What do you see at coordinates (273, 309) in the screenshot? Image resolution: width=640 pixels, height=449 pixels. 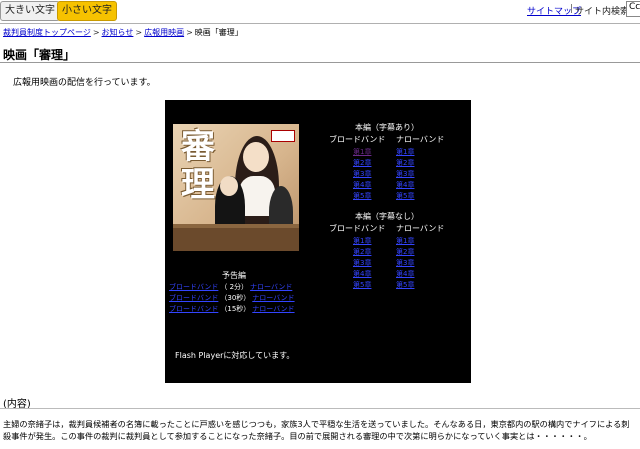 I see `trailer-15s-narrowband-link: ナローバンド` at bounding box center [273, 309].